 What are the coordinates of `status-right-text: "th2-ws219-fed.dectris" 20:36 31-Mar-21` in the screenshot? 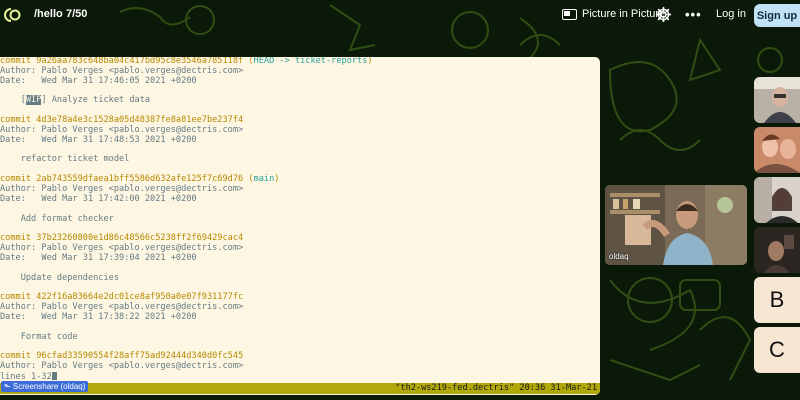 It's located at (496, 388).